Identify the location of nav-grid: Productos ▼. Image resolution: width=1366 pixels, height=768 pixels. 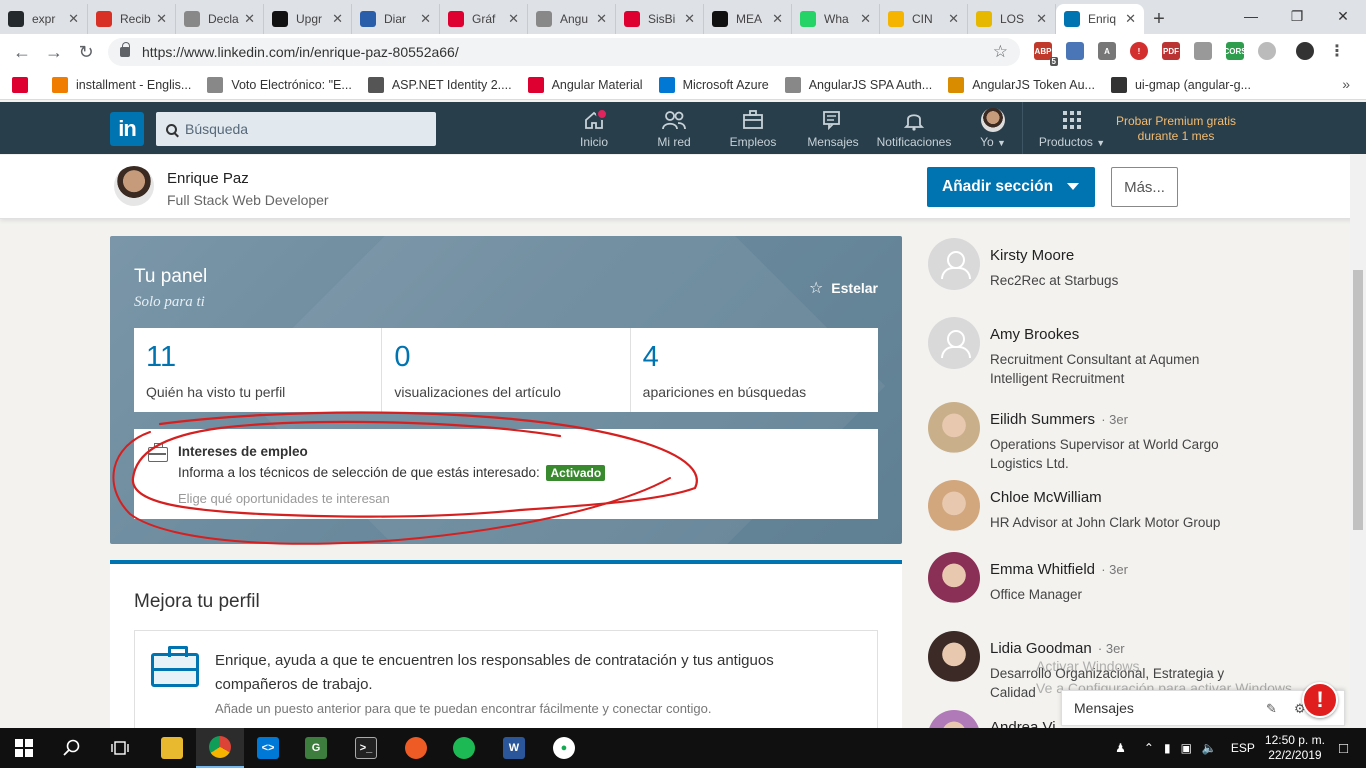
(1072, 130).